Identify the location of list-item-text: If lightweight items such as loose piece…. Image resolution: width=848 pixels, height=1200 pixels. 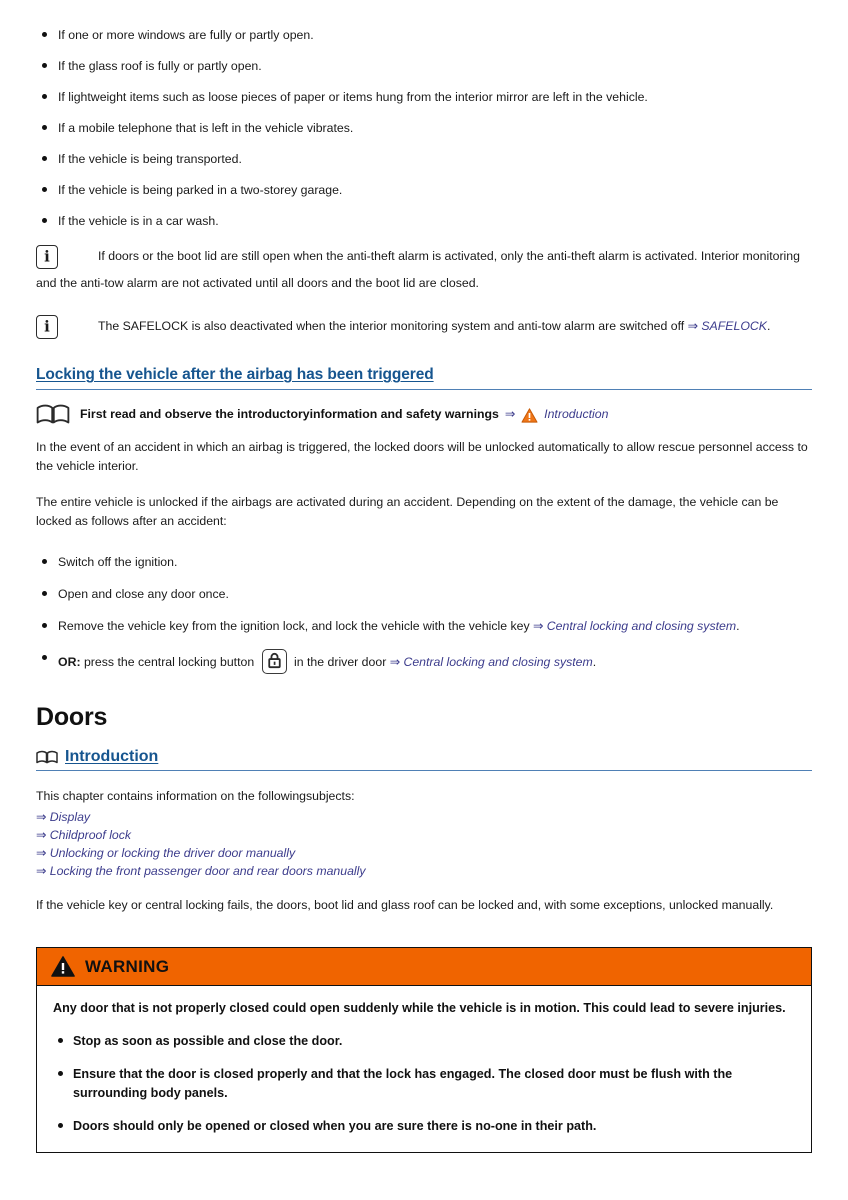
(353, 97).